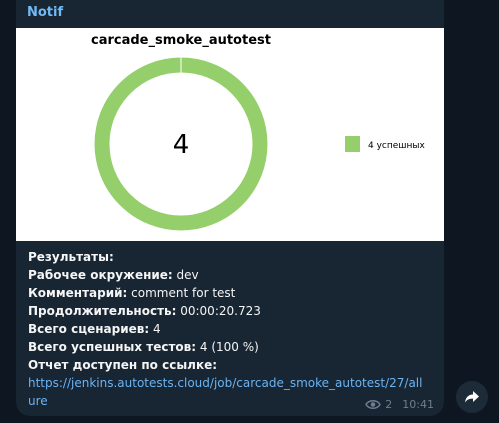  What do you see at coordinates (123, 365) in the screenshot?
I see `result-label: Отчет доступен по ссылке:` at bounding box center [123, 365].